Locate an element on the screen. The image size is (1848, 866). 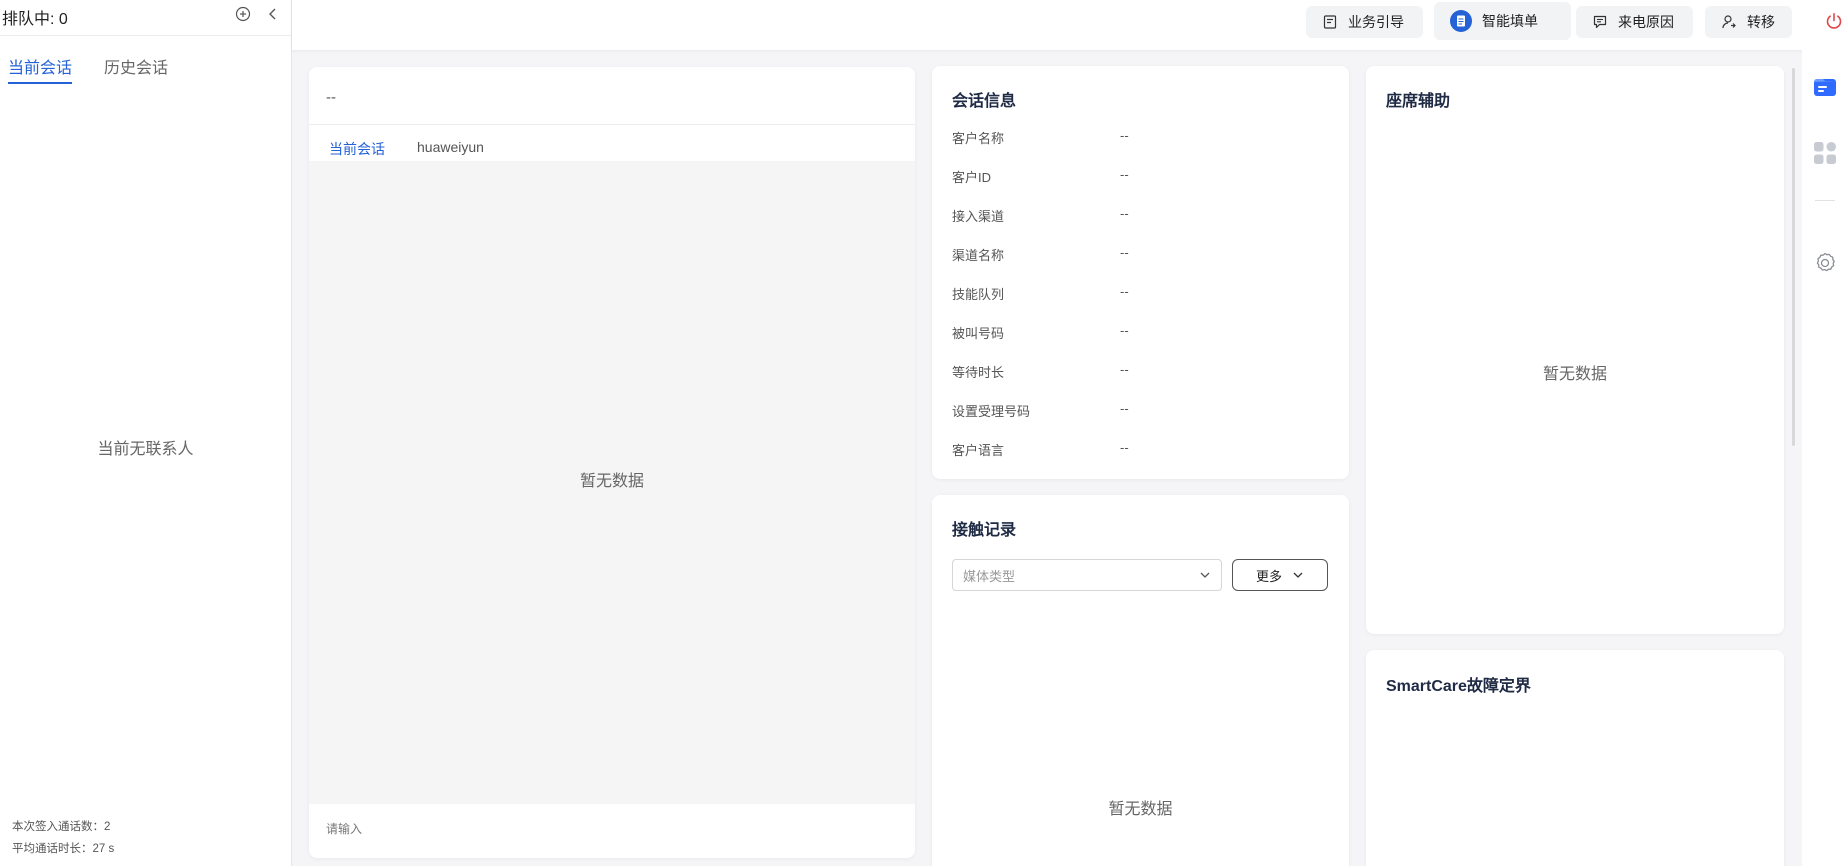
chat-title: -- is located at coordinates (331, 97).